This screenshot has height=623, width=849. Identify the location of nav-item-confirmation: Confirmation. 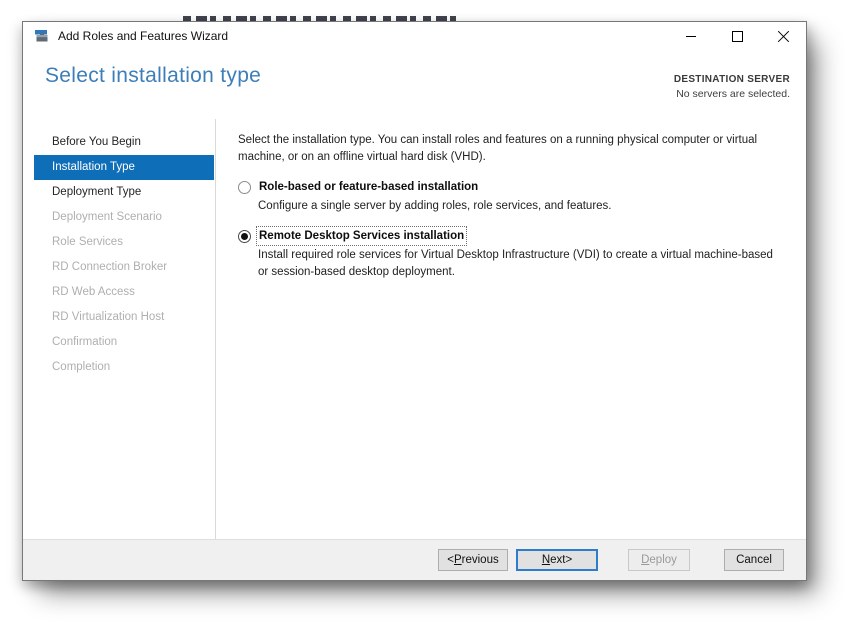
(85, 342).